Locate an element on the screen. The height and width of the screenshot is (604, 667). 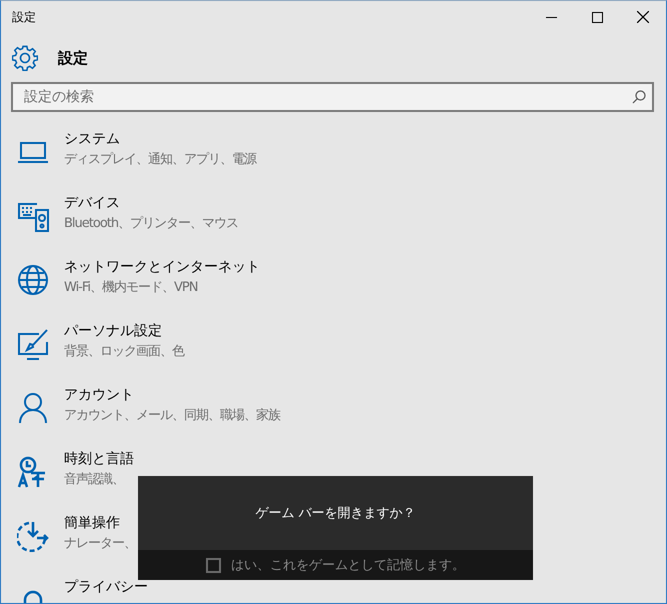
search-icon is located at coordinates (639, 97).